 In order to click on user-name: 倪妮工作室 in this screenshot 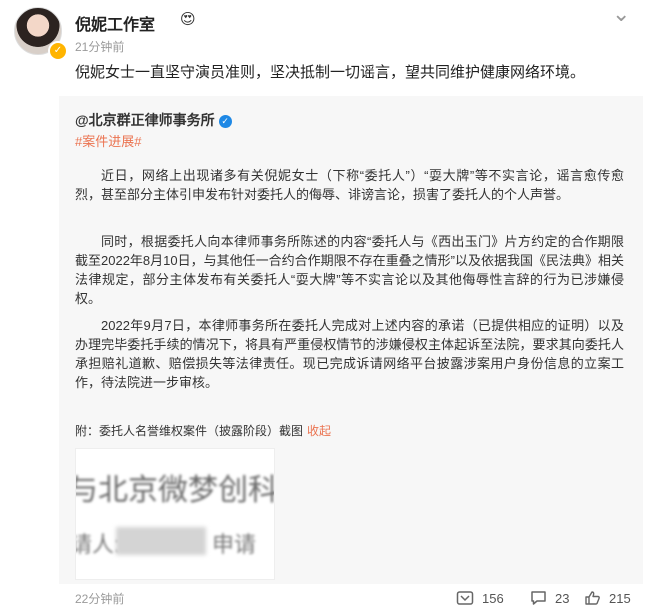, I will do `click(115, 23)`.